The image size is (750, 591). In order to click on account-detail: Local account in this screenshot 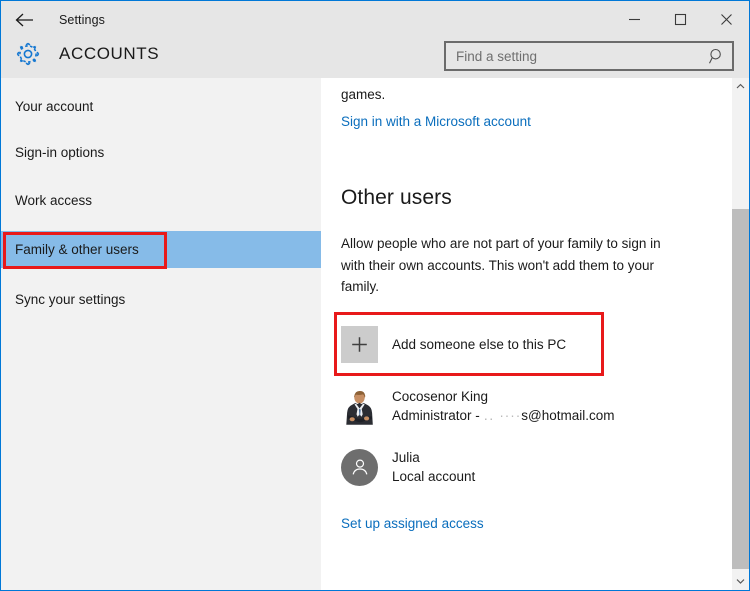, I will do `click(434, 476)`.